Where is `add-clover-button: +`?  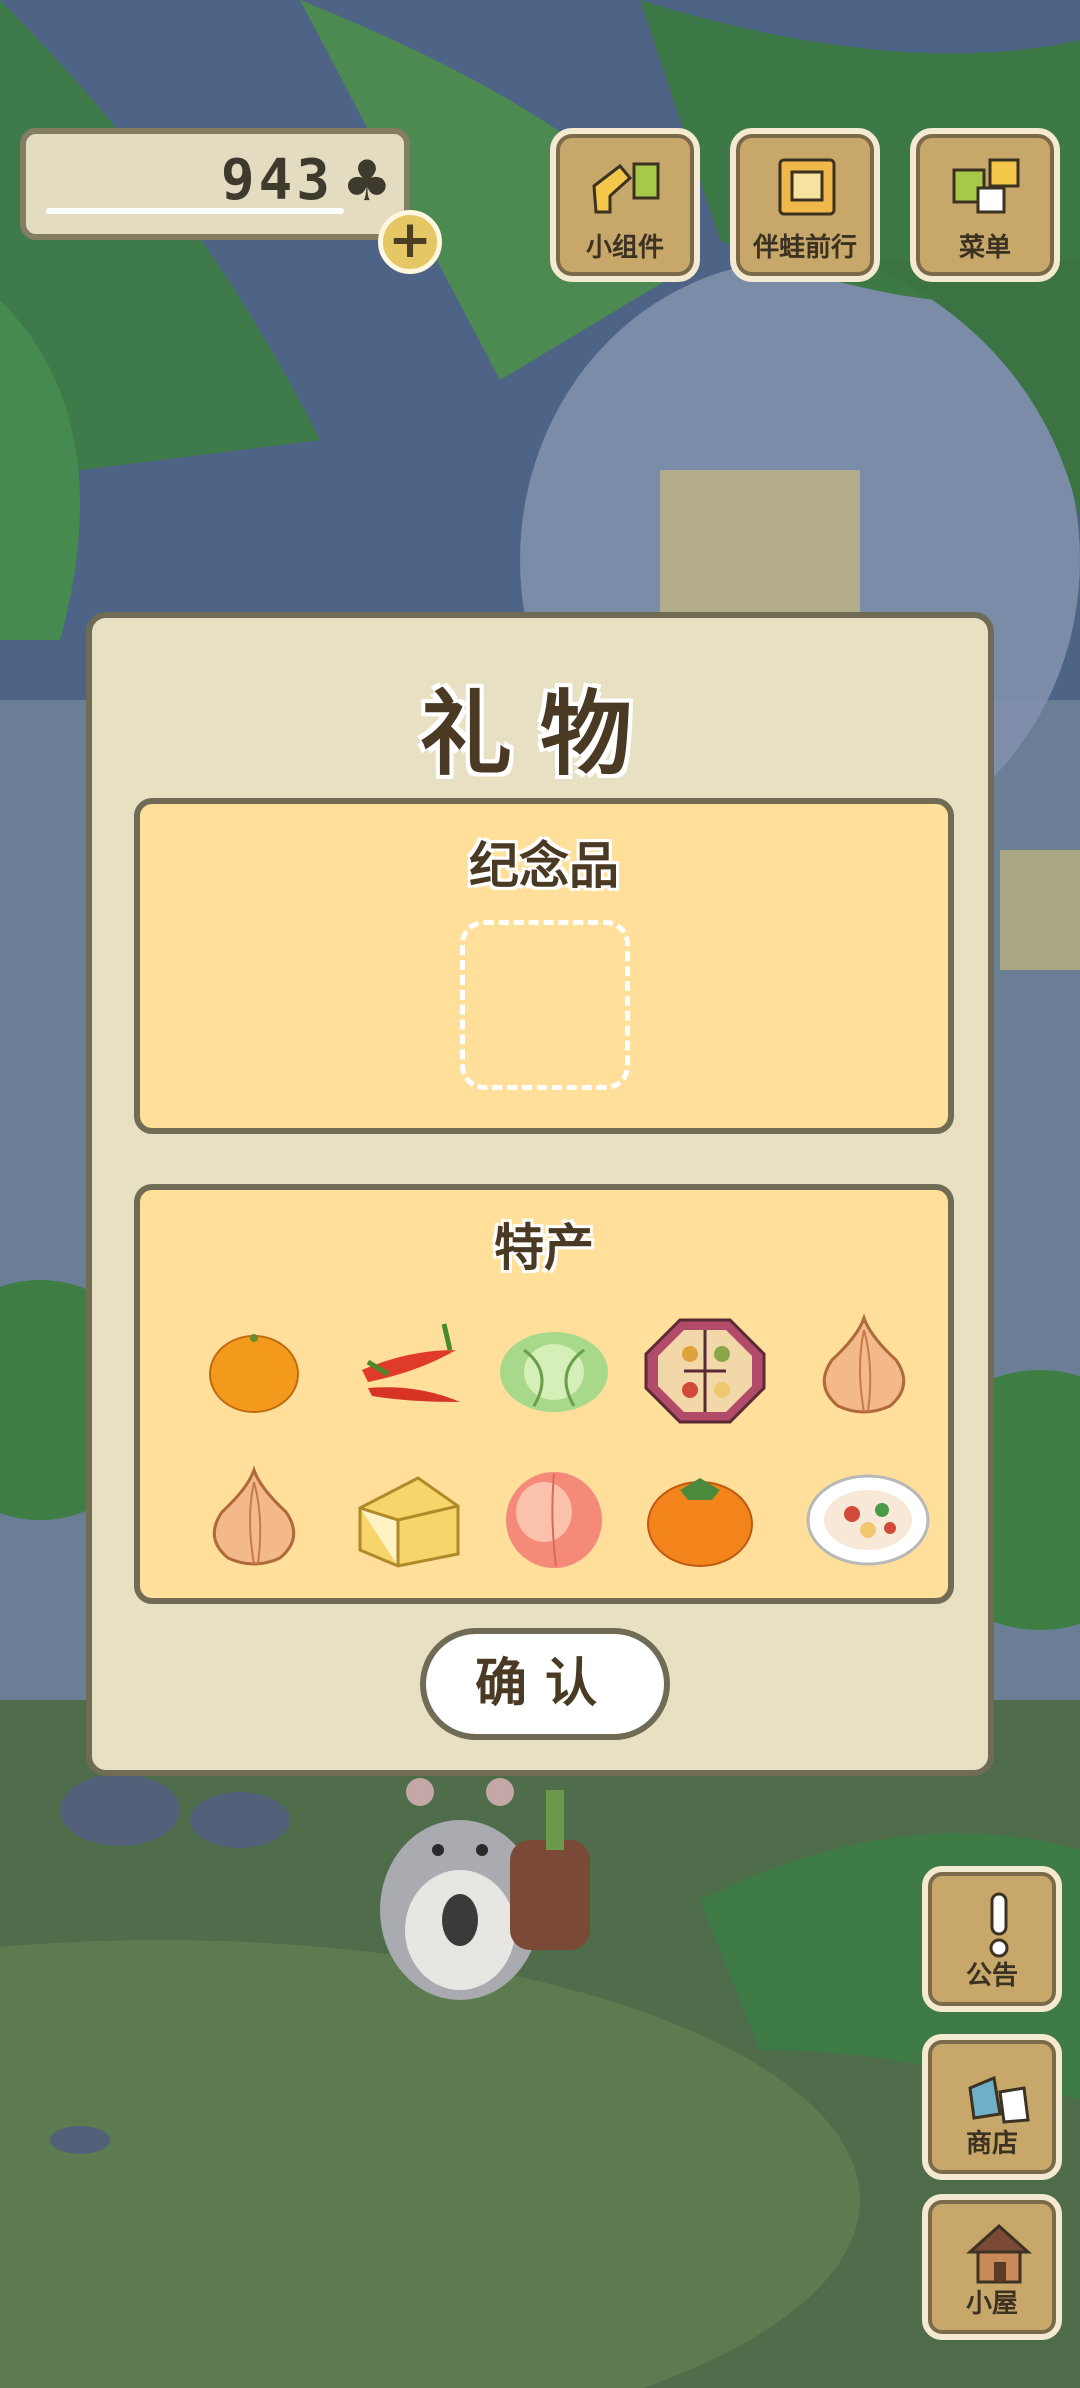
add-clover-button: + is located at coordinates (410, 242).